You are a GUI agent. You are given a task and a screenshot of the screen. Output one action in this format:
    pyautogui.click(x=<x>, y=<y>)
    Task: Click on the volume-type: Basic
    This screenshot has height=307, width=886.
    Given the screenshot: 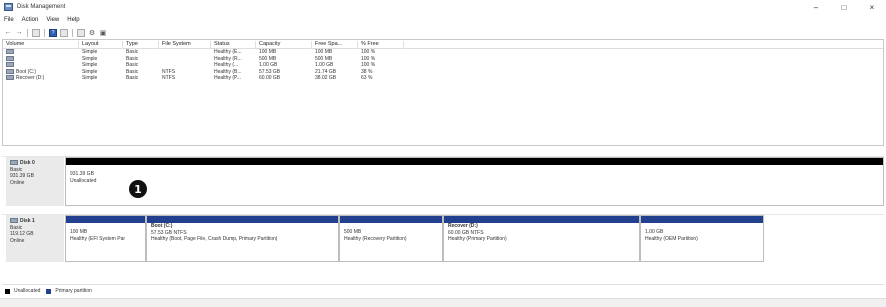 What is the action you would take?
    pyautogui.click(x=132, y=78)
    